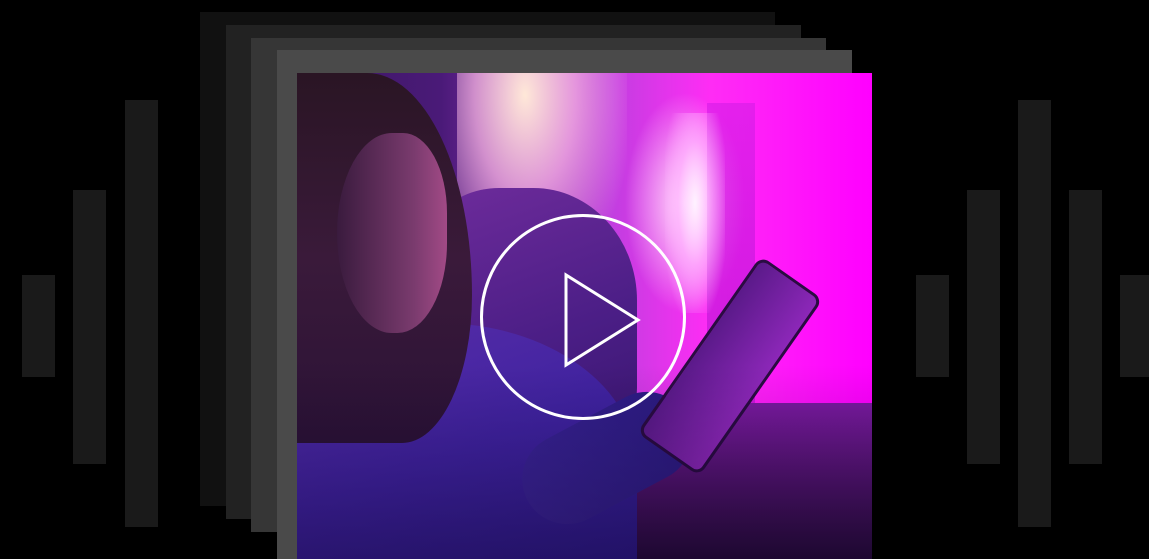 The height and width of the screenshot is (559, 1149). Describe the element at coordinates (602, 320) in the screenshot. I see `play-icon` at that location.